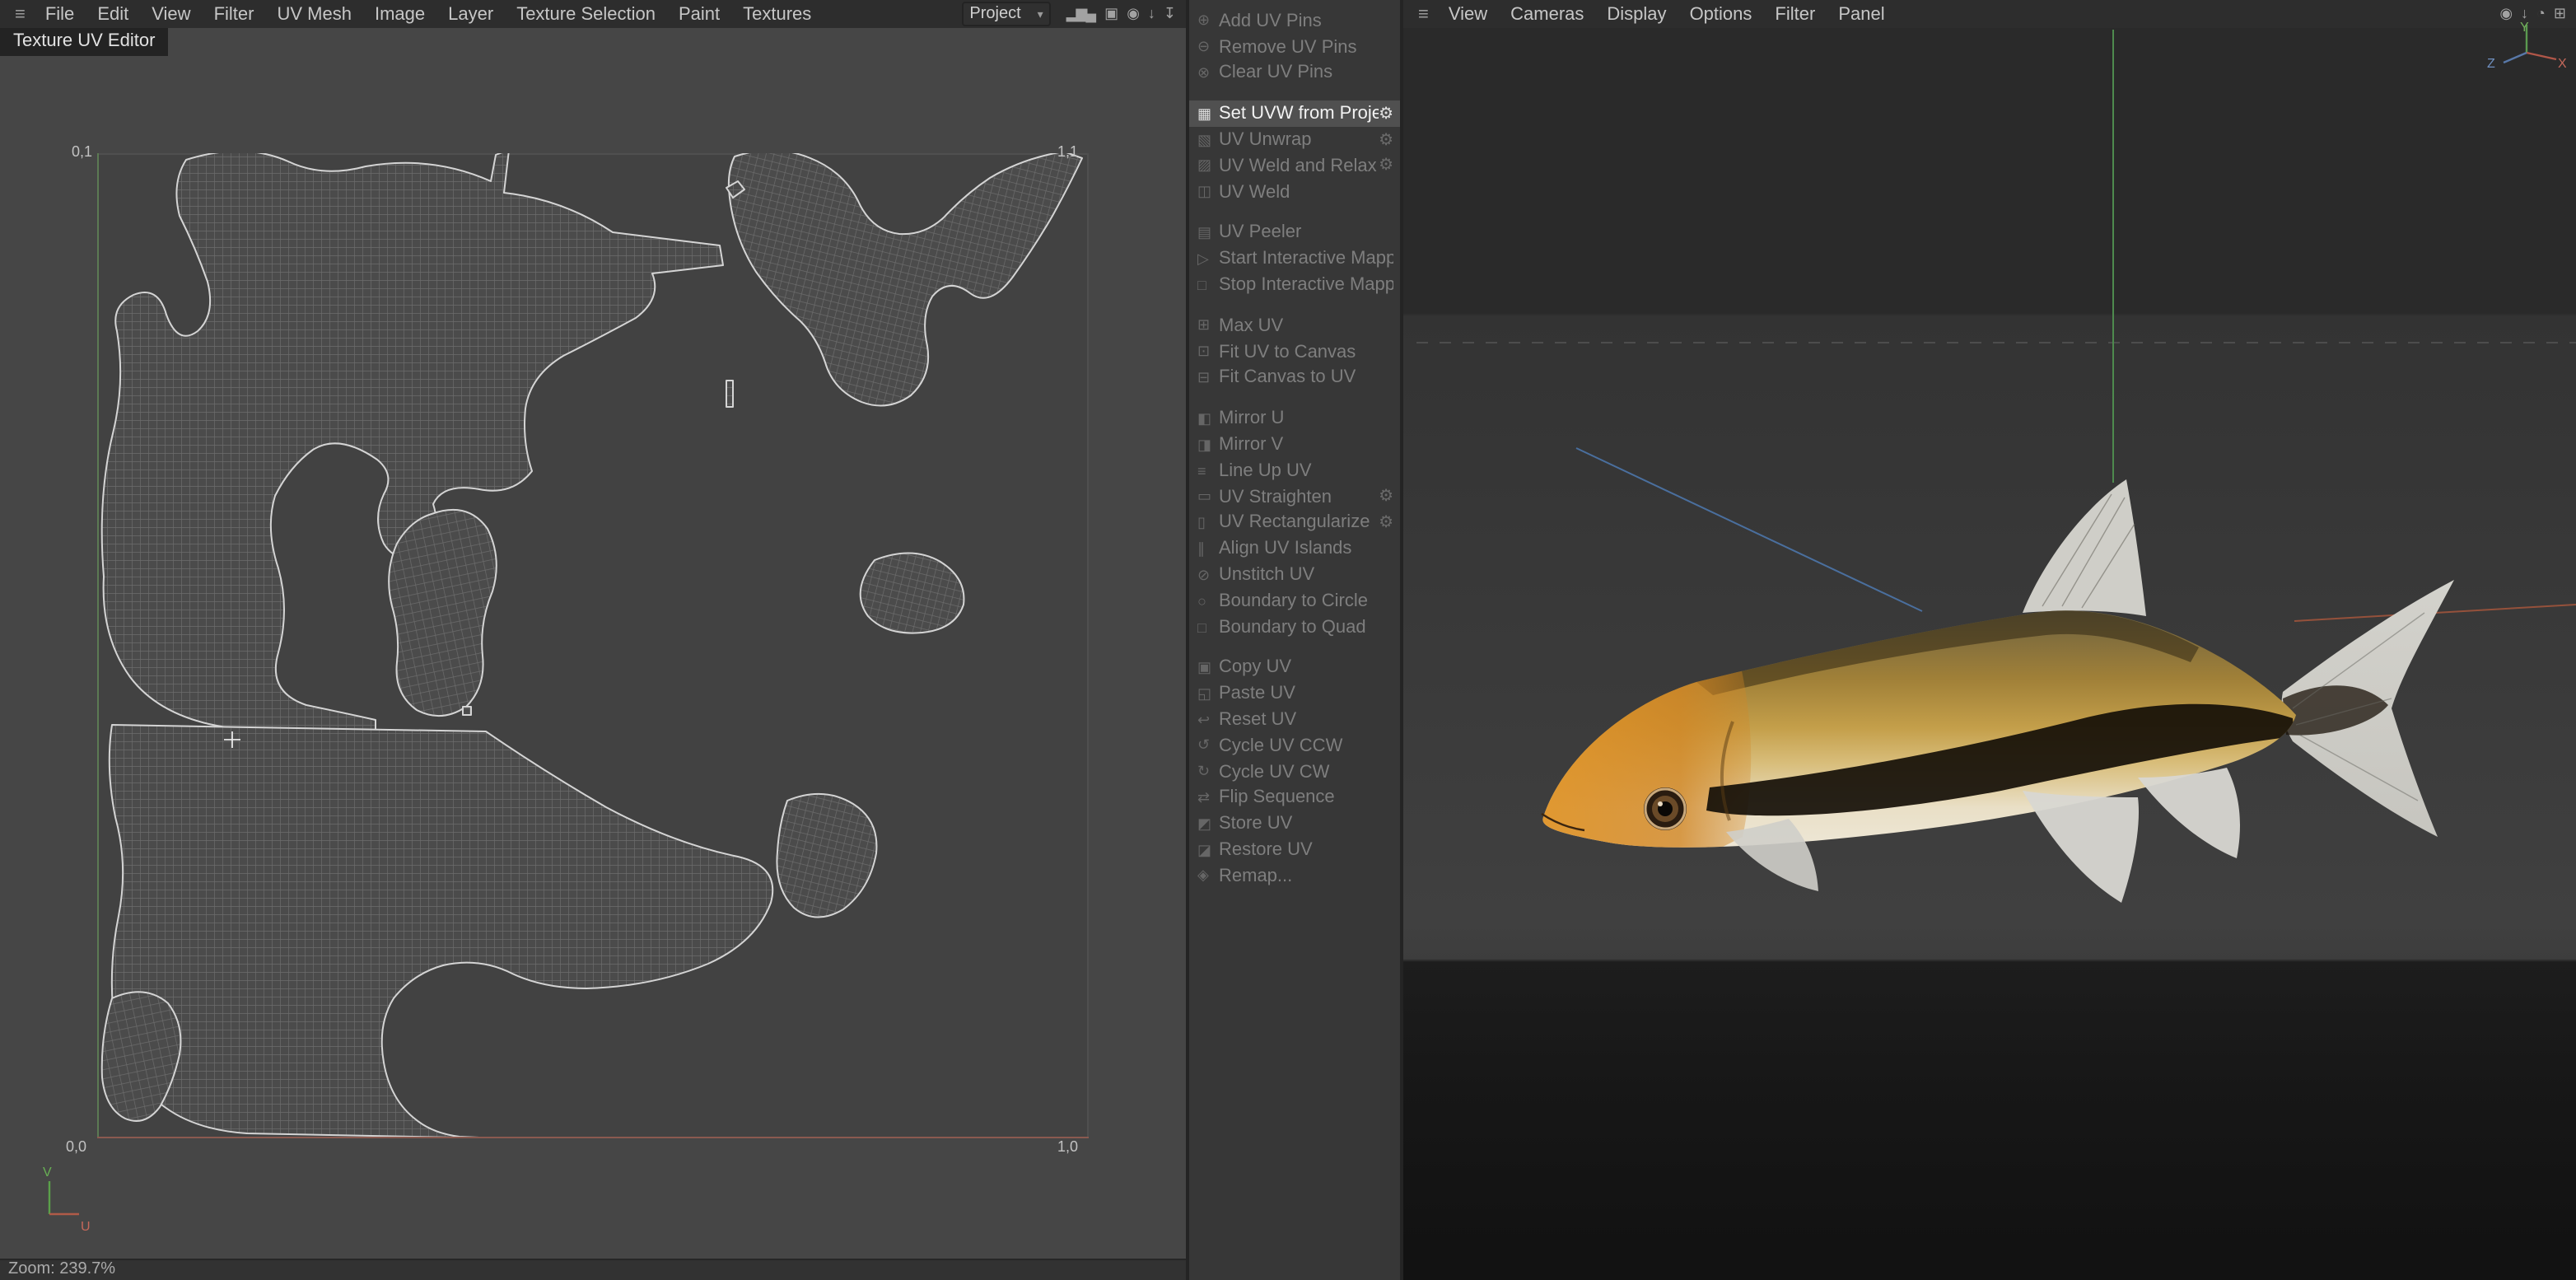  Describe the element at coordinates (1204, 823) in the screenshot. I see `store-uv-icon: ◩` at that location.